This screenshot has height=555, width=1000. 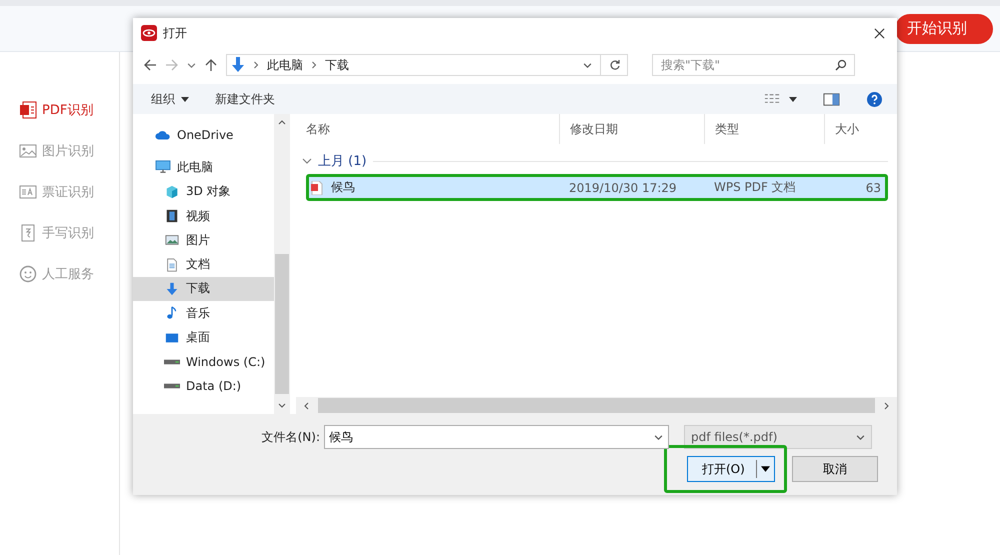 I want to click on close-icon, so click(x=879, y=33).